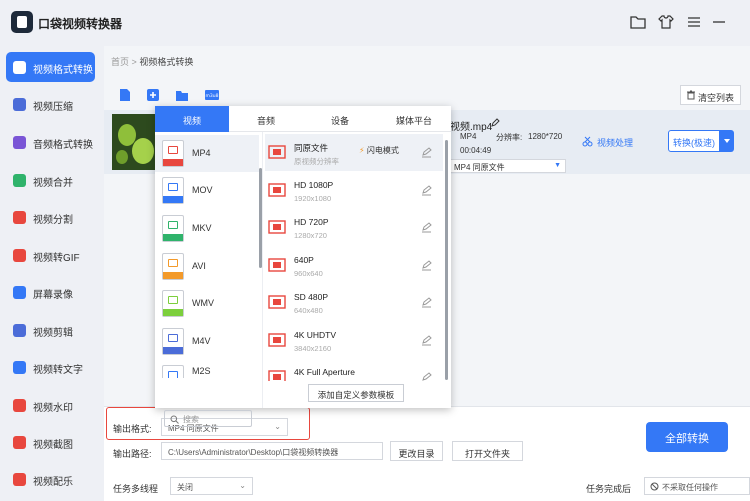  I want to click on format-mkv: MKV, so click(207, 228).